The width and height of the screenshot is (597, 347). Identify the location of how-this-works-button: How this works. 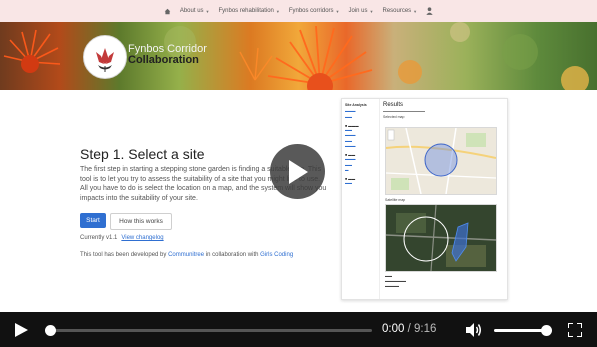
(141, 221).